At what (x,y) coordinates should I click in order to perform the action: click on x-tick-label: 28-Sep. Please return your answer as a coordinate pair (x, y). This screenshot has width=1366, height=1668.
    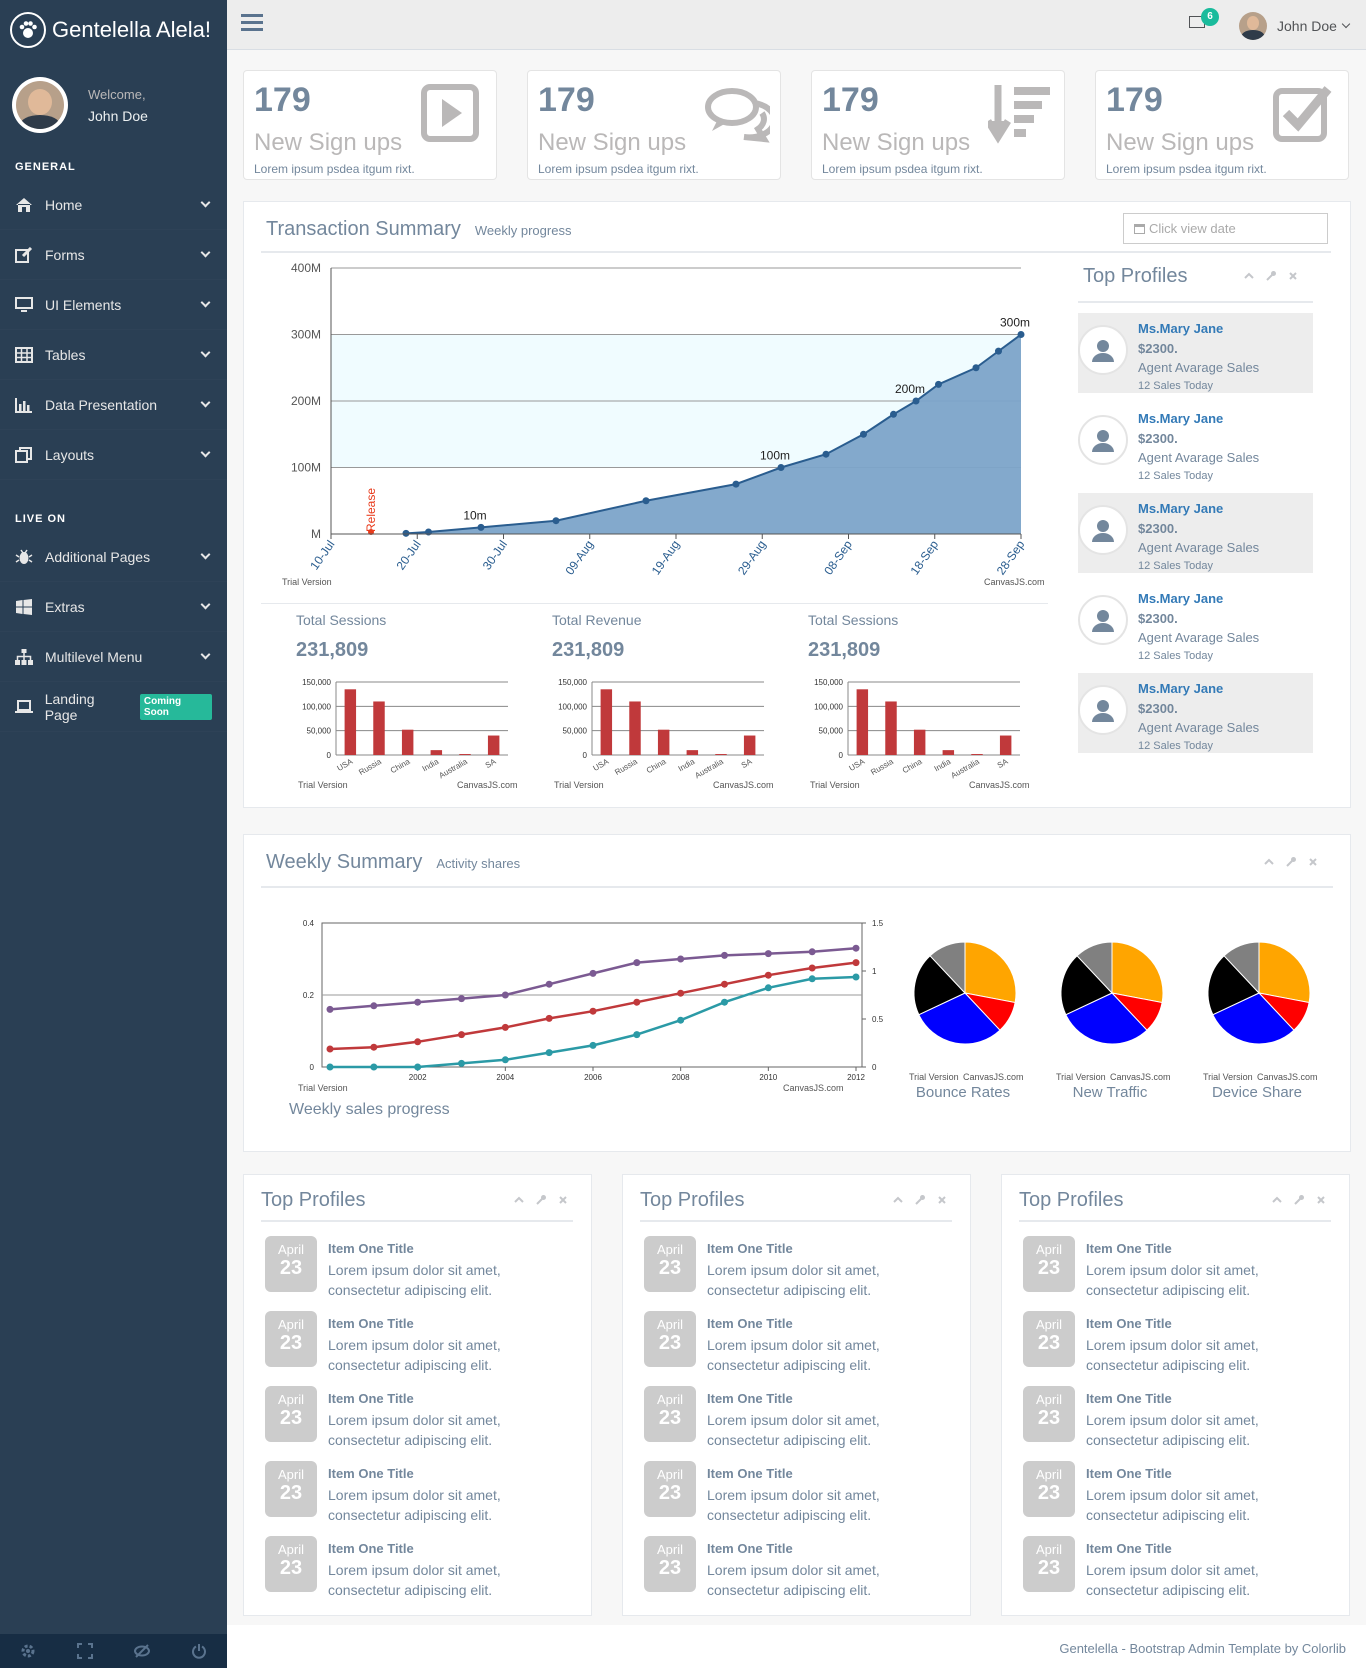
    Looking at the image, I should click on (1011, 557).